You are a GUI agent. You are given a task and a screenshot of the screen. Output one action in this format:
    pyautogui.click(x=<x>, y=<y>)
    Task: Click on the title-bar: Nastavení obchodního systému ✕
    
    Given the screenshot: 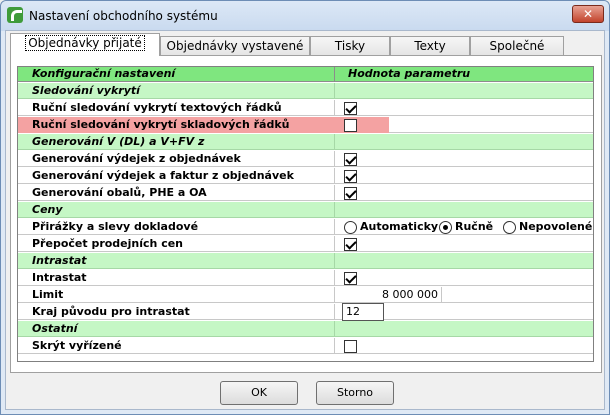 What is the action you would take?
    pyautogui.click(x=305, y=16)
    